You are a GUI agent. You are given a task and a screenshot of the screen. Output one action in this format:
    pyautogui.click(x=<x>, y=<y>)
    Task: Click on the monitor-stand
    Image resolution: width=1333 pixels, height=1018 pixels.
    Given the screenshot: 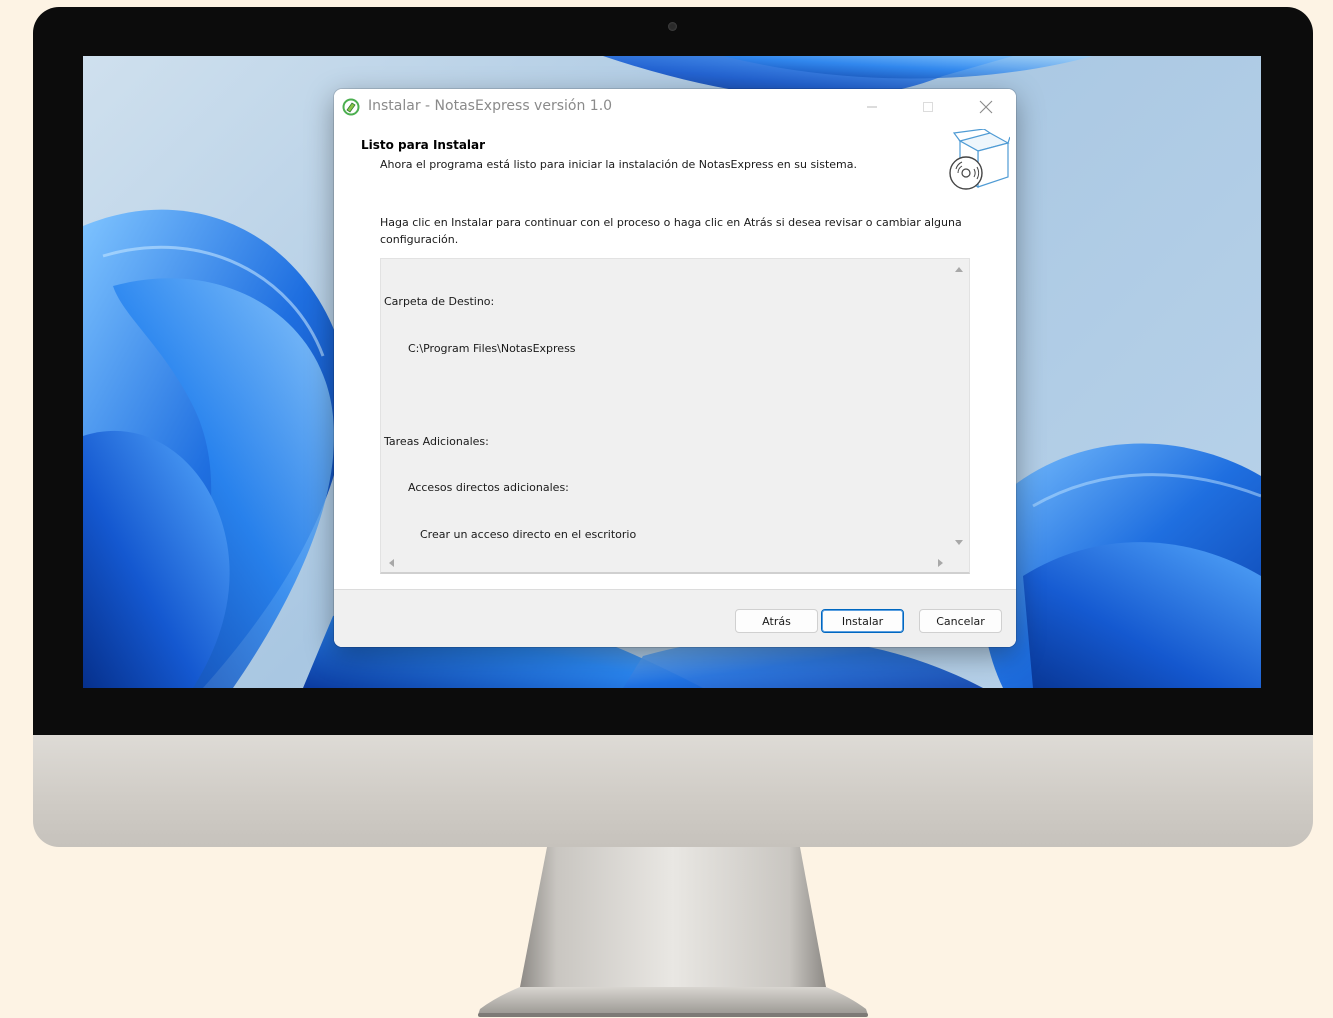 What is the action you would take?
    pyautogui.click(x=673, y=932)
    